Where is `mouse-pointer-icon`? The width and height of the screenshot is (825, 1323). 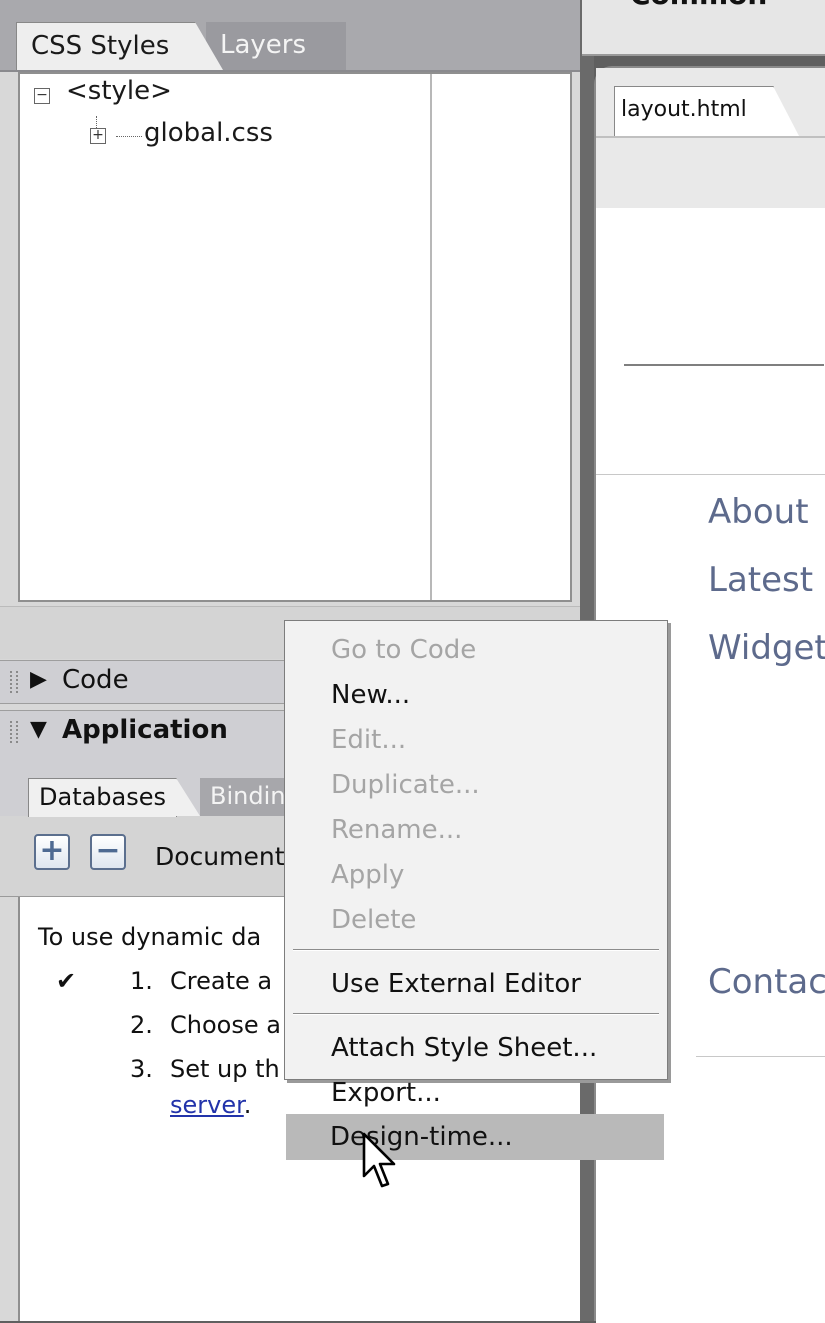
mouse-pointer-icon is located at coordinates (379, 1160).